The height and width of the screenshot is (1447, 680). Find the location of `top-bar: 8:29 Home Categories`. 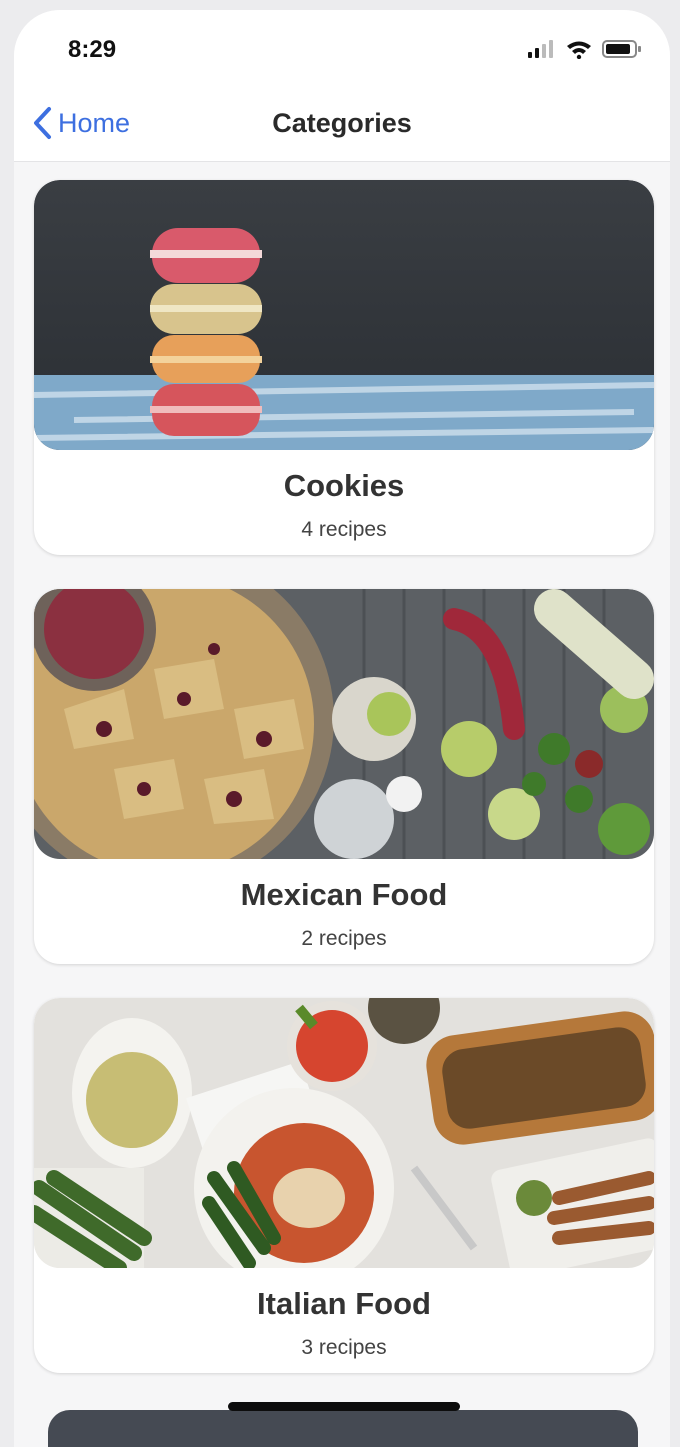

top-bar: 8:29 Home Categories is located at coordinates (342, 86).